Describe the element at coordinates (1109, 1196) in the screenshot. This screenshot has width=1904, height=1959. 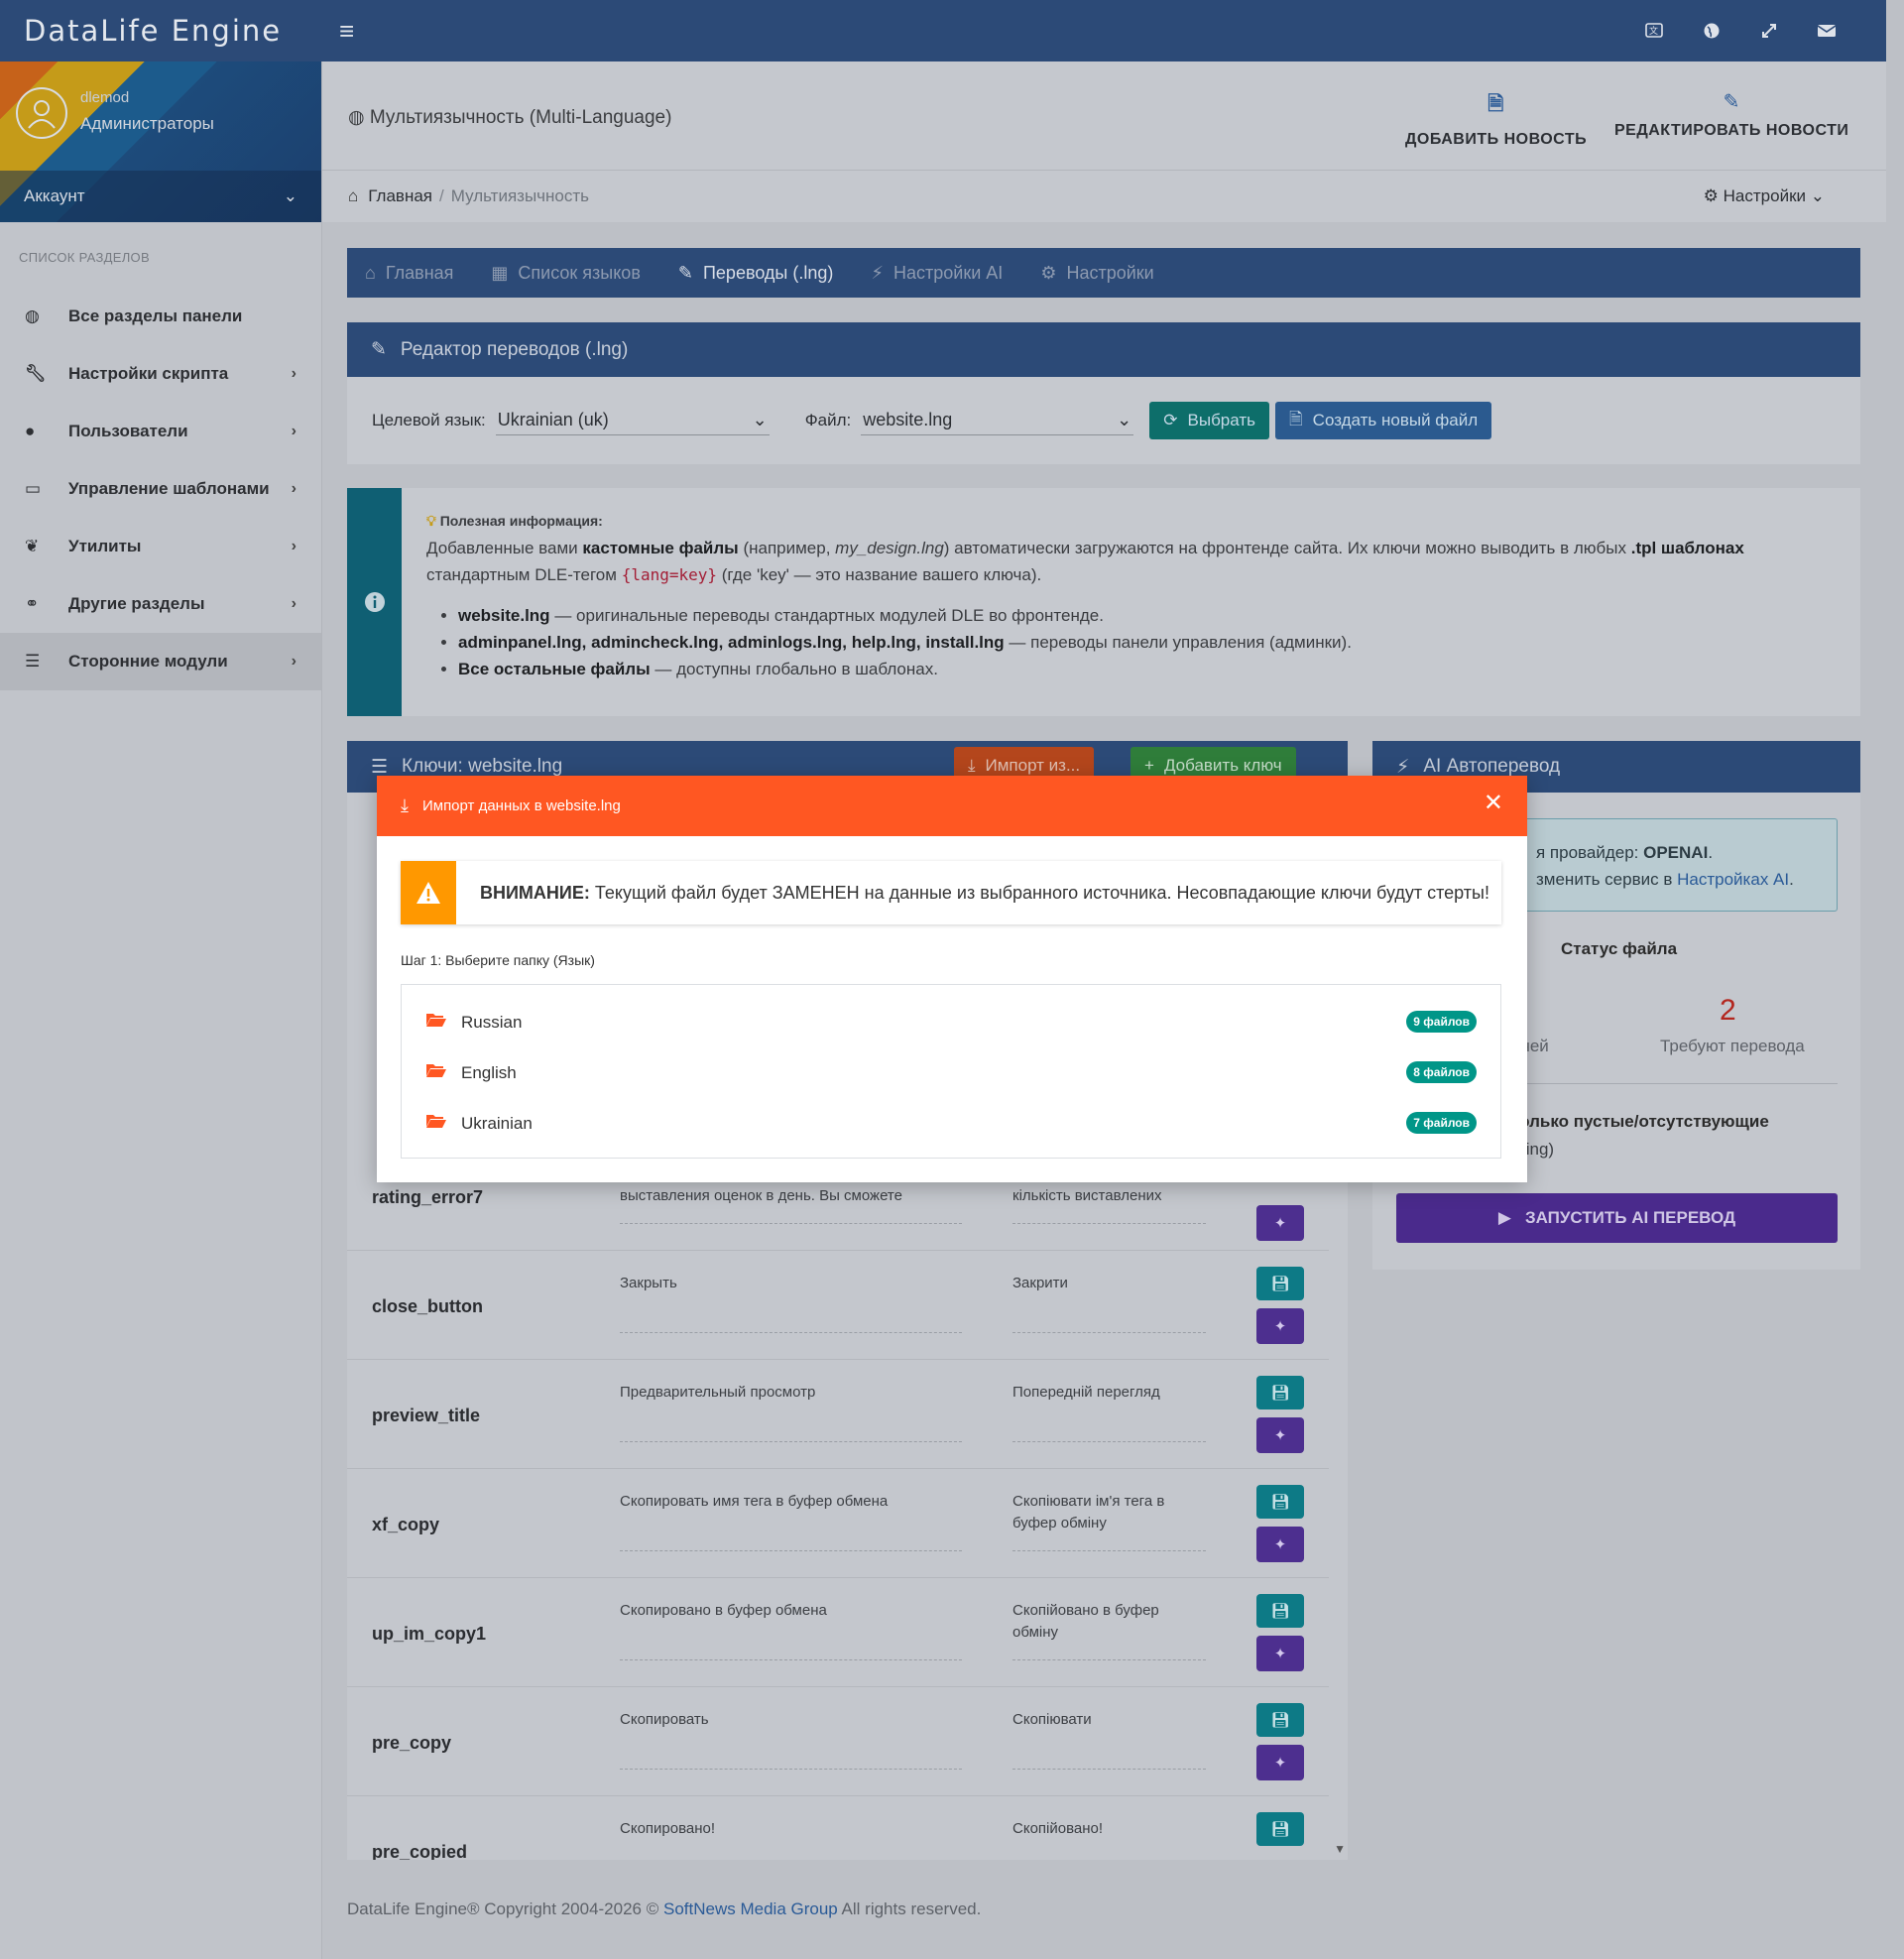
I see `translation-input: кількість виставлених` at that location.